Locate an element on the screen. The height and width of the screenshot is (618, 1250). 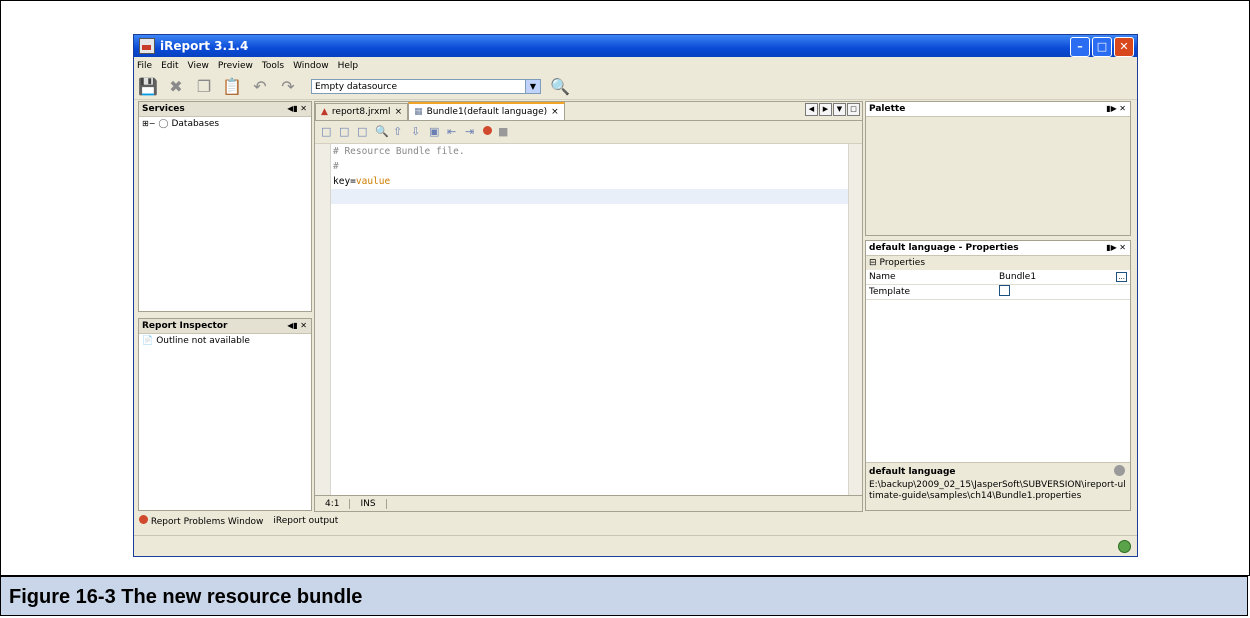
shift-right-icon: ⇥ is located at coordinates (471, 132).